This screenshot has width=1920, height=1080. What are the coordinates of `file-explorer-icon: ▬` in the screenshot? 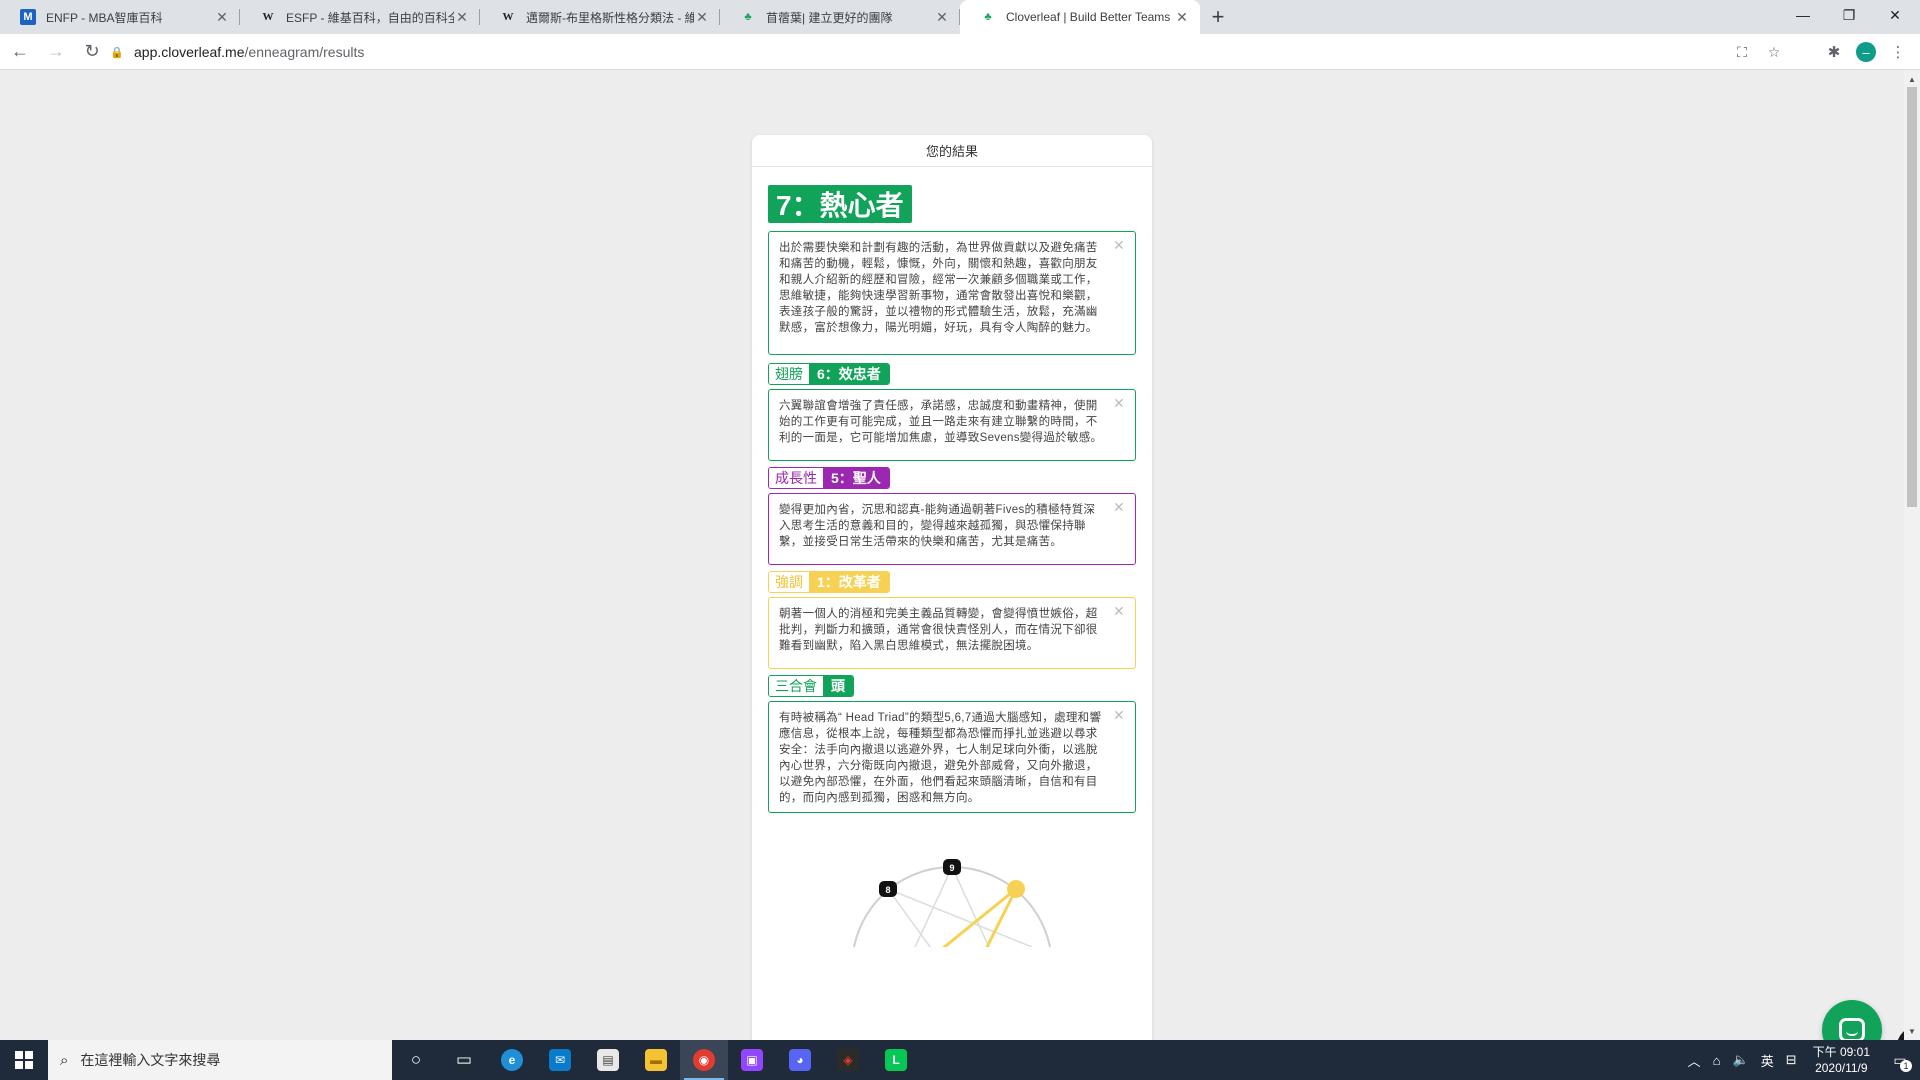 It's located at (656, 1060).